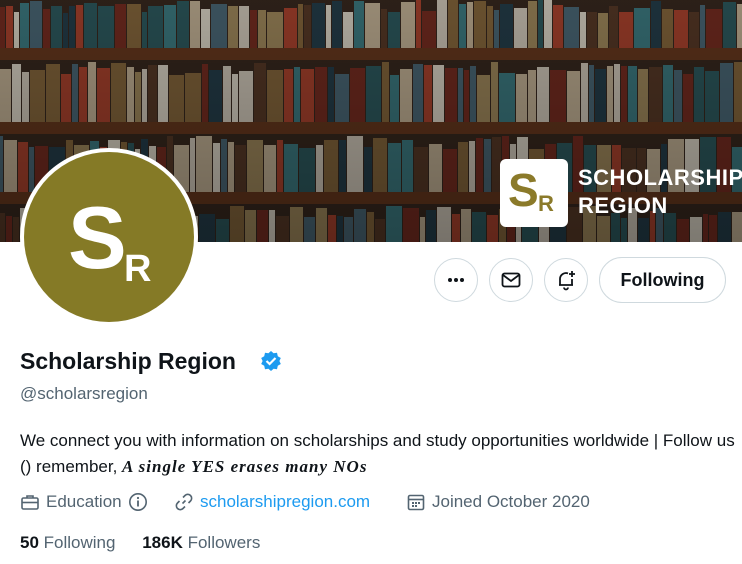  I want to click on avatar: S R, so click(109, 237).